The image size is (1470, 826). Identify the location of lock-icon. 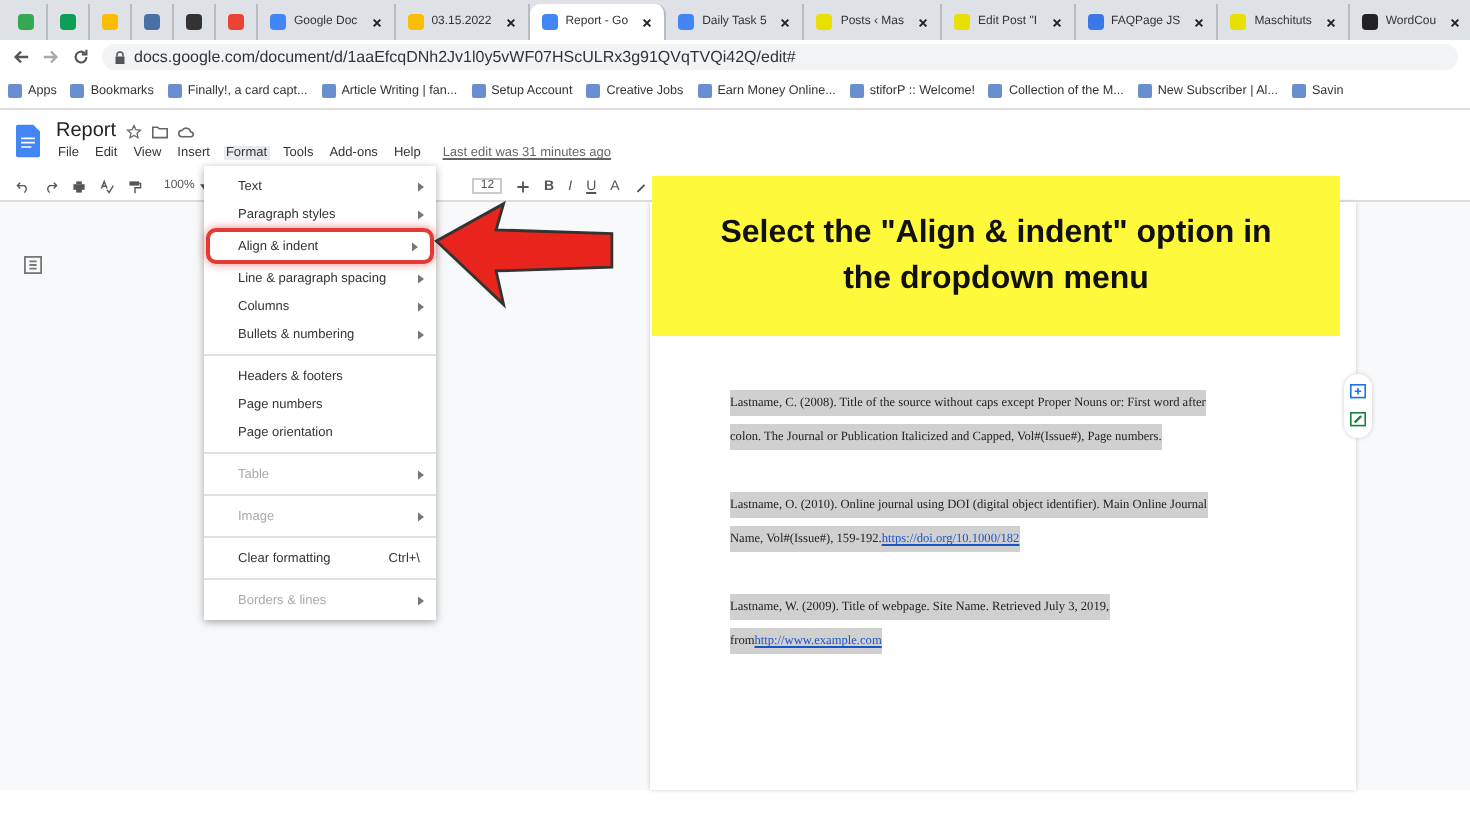
(120, 57).